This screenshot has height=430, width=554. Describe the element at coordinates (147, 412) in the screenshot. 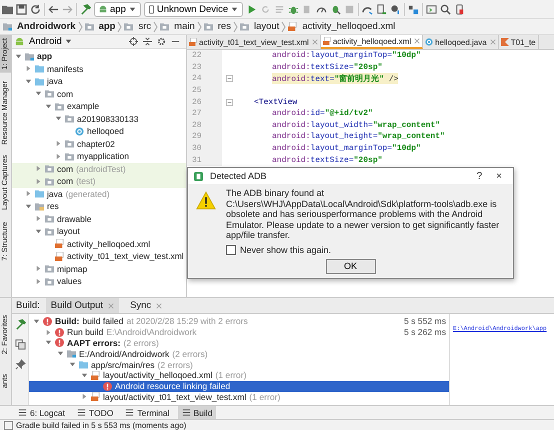

I see `tool-window-tab: Terminal` at that location.